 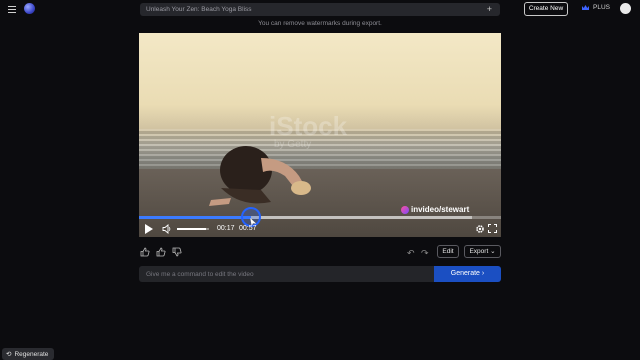 I want to click on create-new-button: Create New, so click(x=546, y=9).